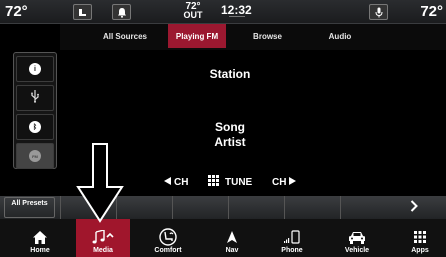  I want to click on nav-comfort: Comfort, so click(168, 238).